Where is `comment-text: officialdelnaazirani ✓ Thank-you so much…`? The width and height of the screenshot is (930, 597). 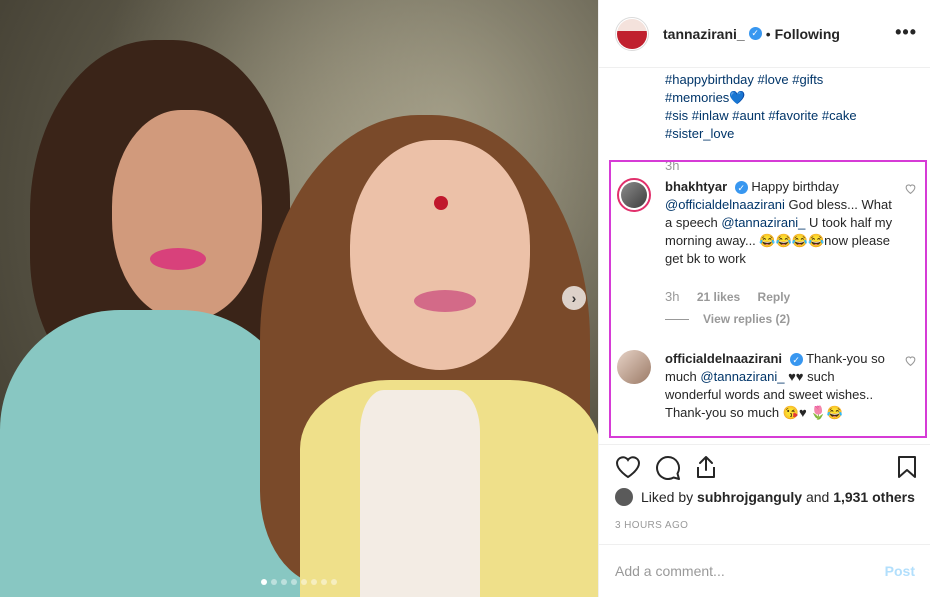 comment-text: officialdelnaazirani ✓ Thank-you so much… is located at coordinates (779, 386).